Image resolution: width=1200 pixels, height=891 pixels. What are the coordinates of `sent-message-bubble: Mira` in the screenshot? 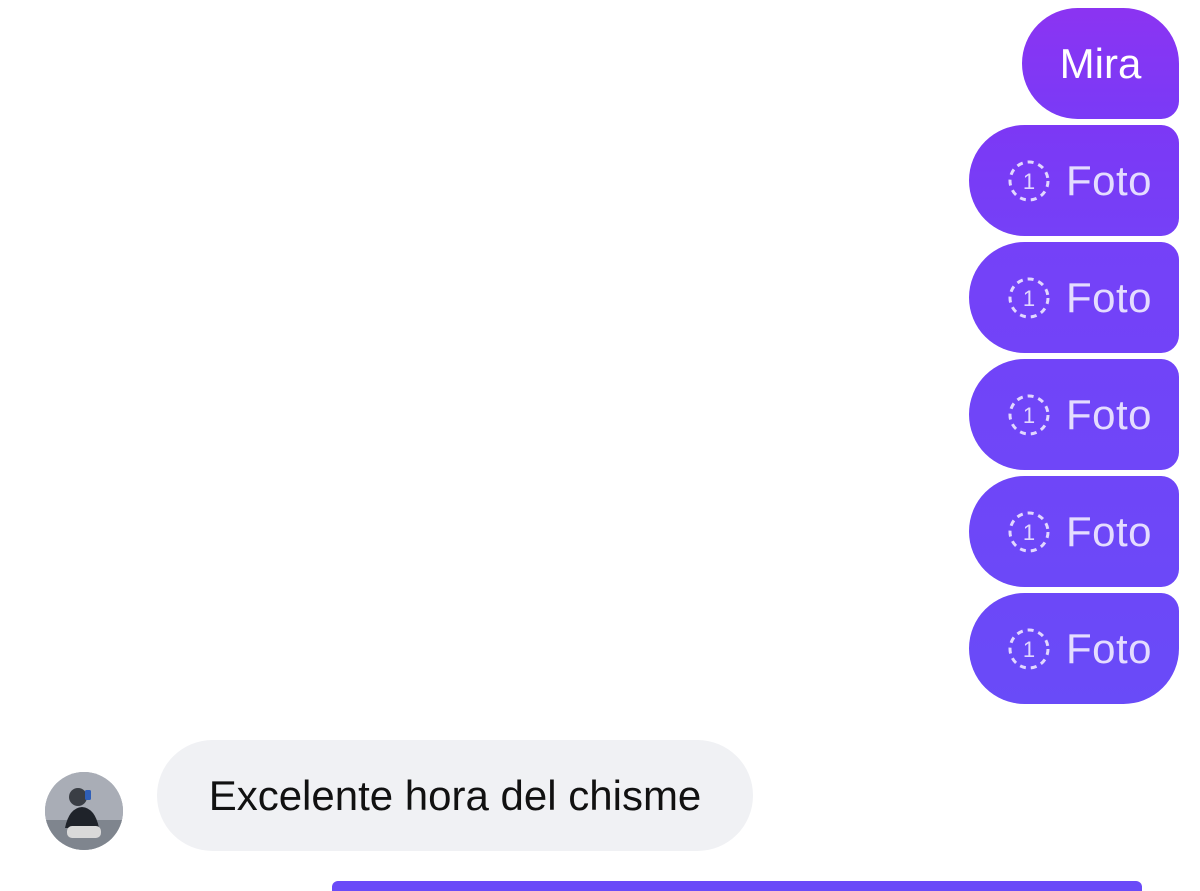 It's located at (1100, 63).